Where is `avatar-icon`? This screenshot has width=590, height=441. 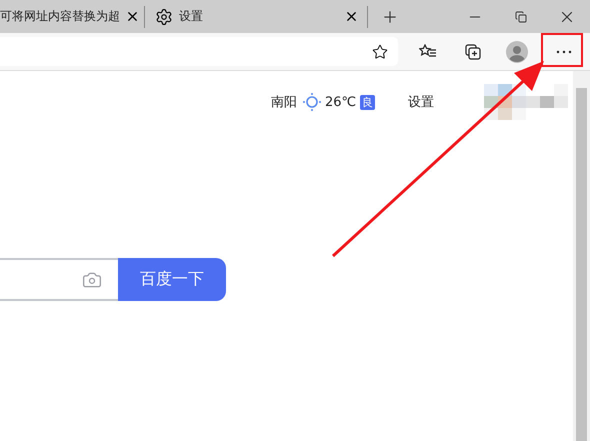 avatar-icon is located at coordinates (517, 51).